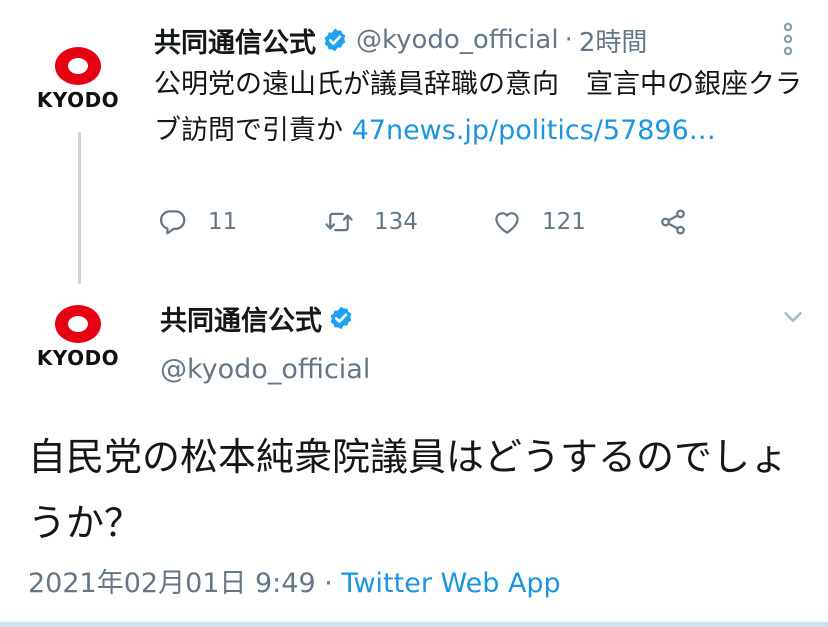 This screenshot has height=627, width=828. What do you see at coordinates (507, 223) in the screenshot?
I see `like-icon` at bounding box center [507, 223].